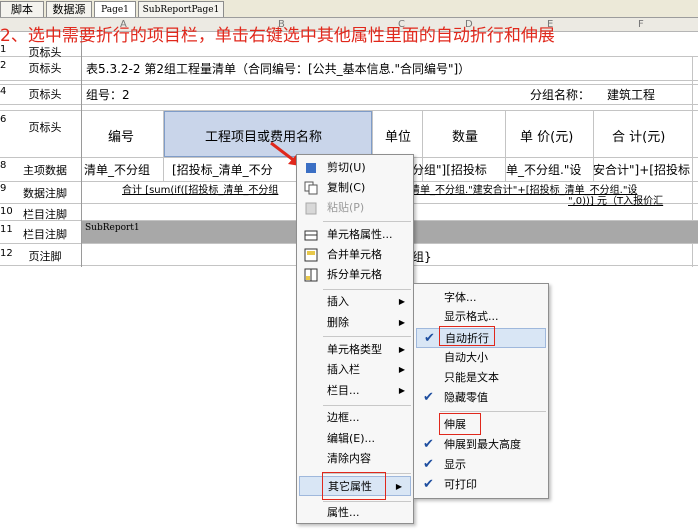 The width and height of the screenshot is (698, 532). What do you see at coordinates (355, 350) in the screenshot?
I see `menu-cell-type: 单元格类型 ▶` at bounding box center [355, 350].